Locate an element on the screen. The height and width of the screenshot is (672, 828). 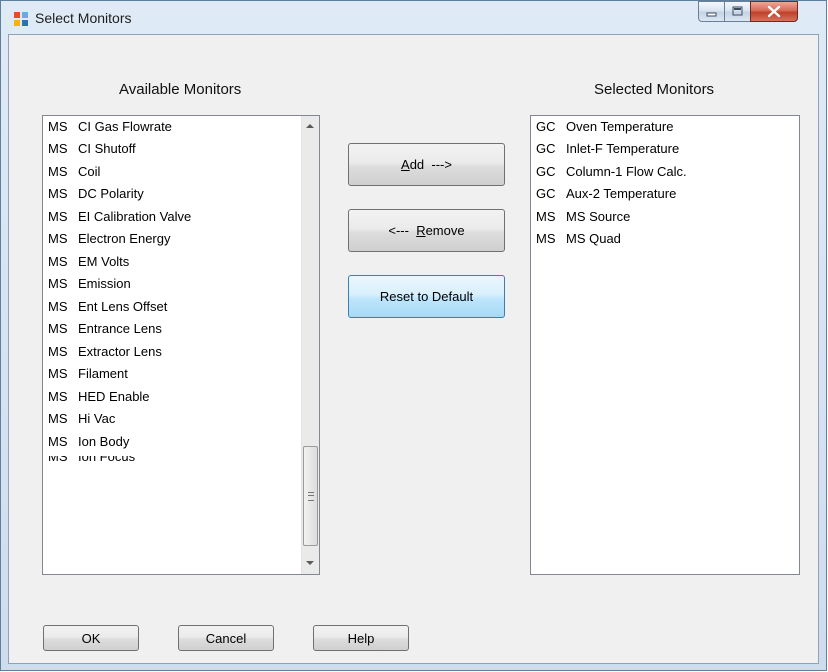
add-button: Add ---> is located at coordinates (426, 164).